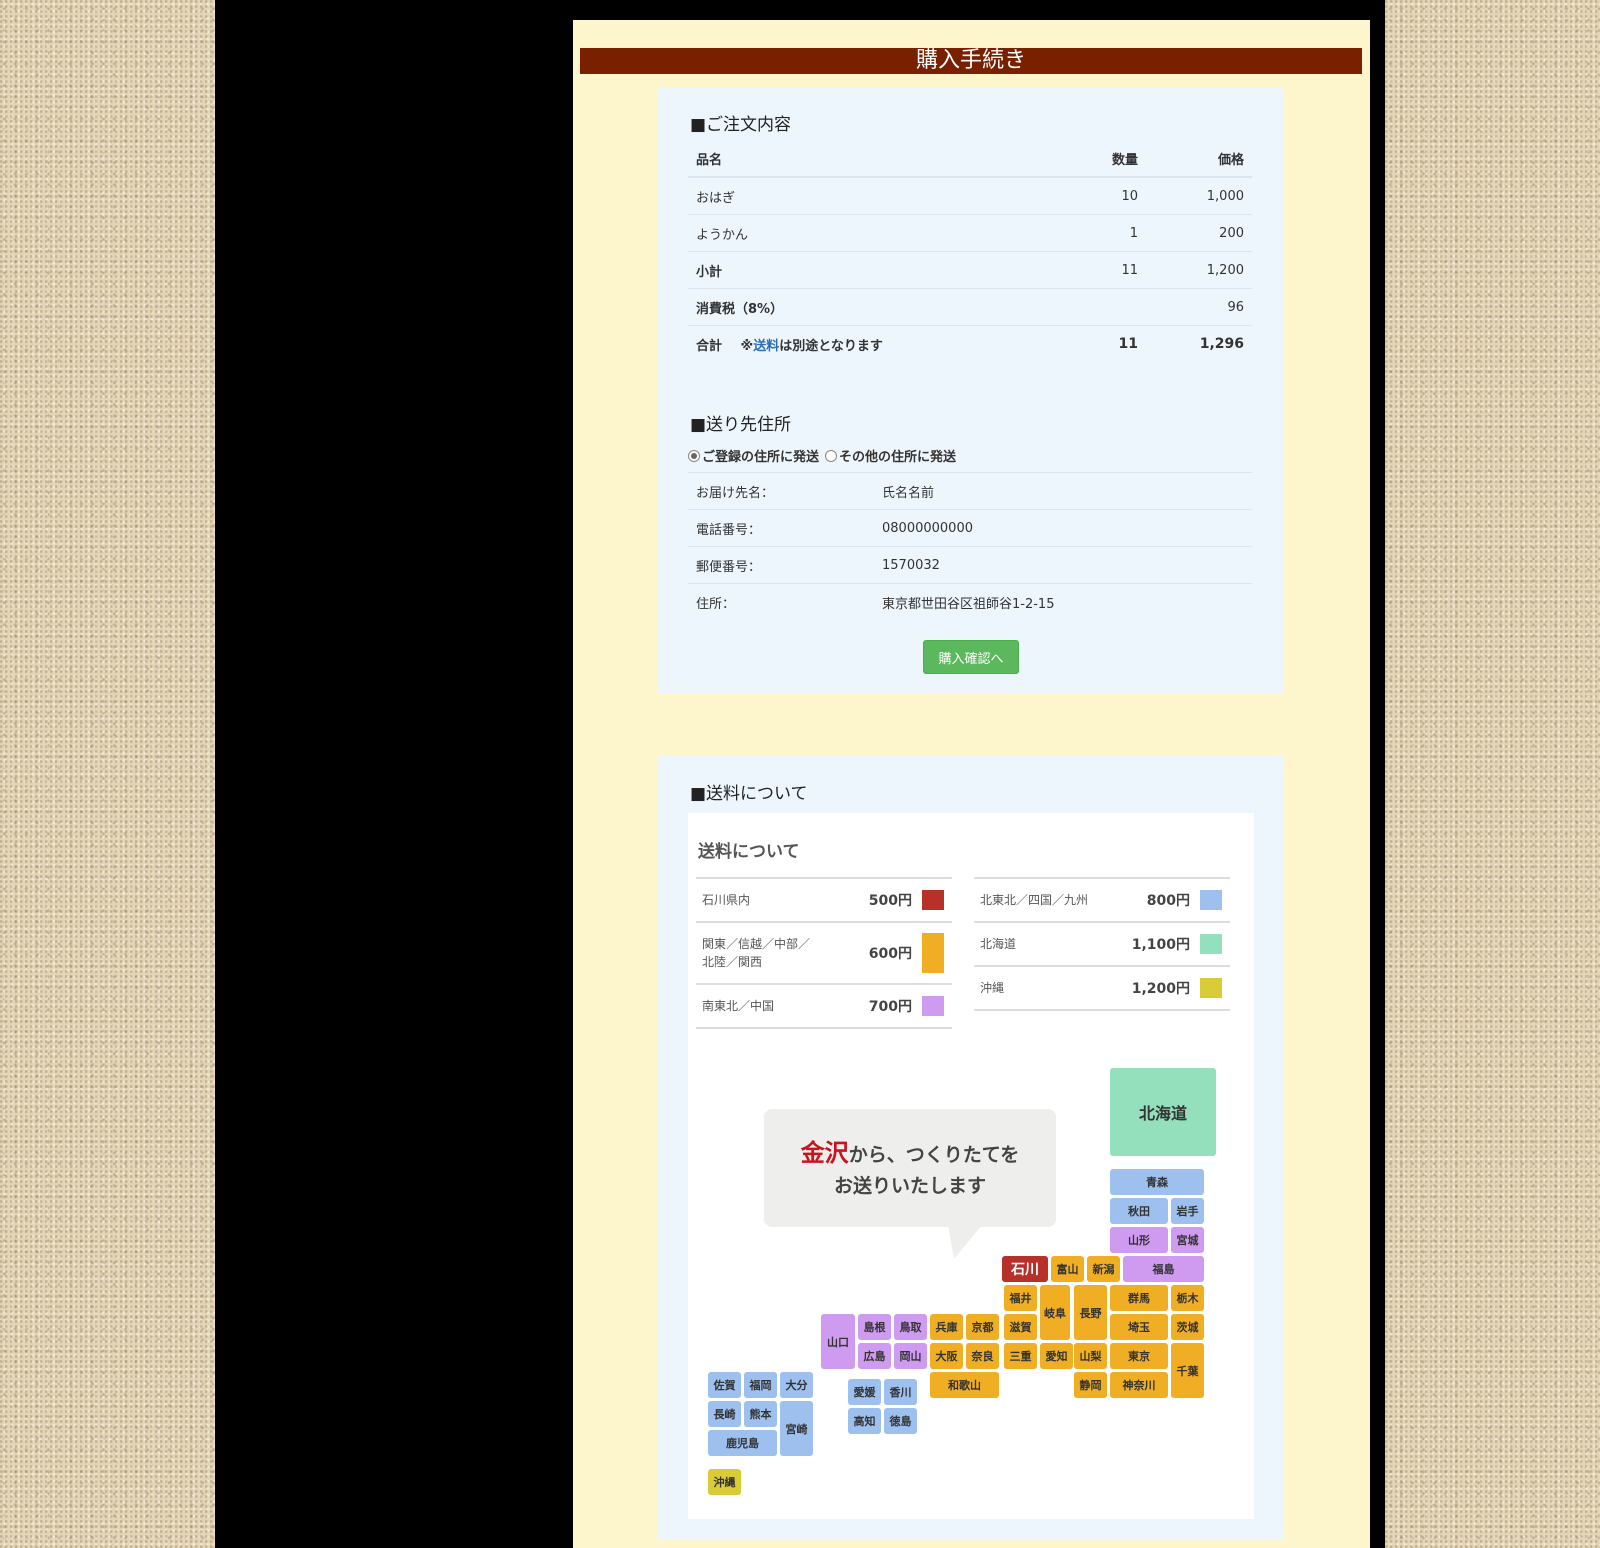 This screenshot has height=1548, width=1600. What do you see at coordinates (741, 425) in the screenshot?
I see `address-section-title: ■送り先住所` at bounding box center [741, 425].